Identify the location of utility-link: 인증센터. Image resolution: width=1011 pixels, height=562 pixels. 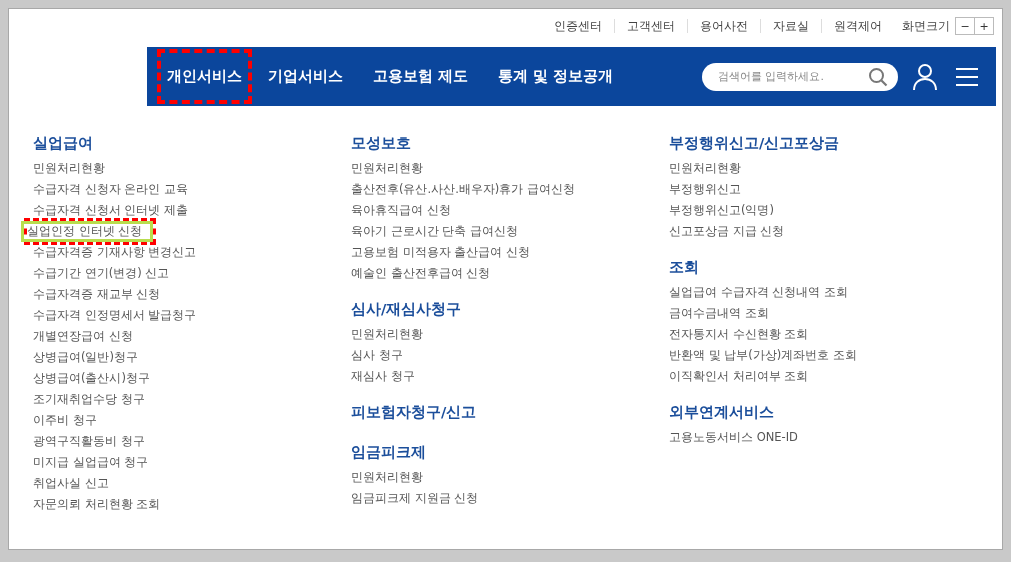
(577, 26).